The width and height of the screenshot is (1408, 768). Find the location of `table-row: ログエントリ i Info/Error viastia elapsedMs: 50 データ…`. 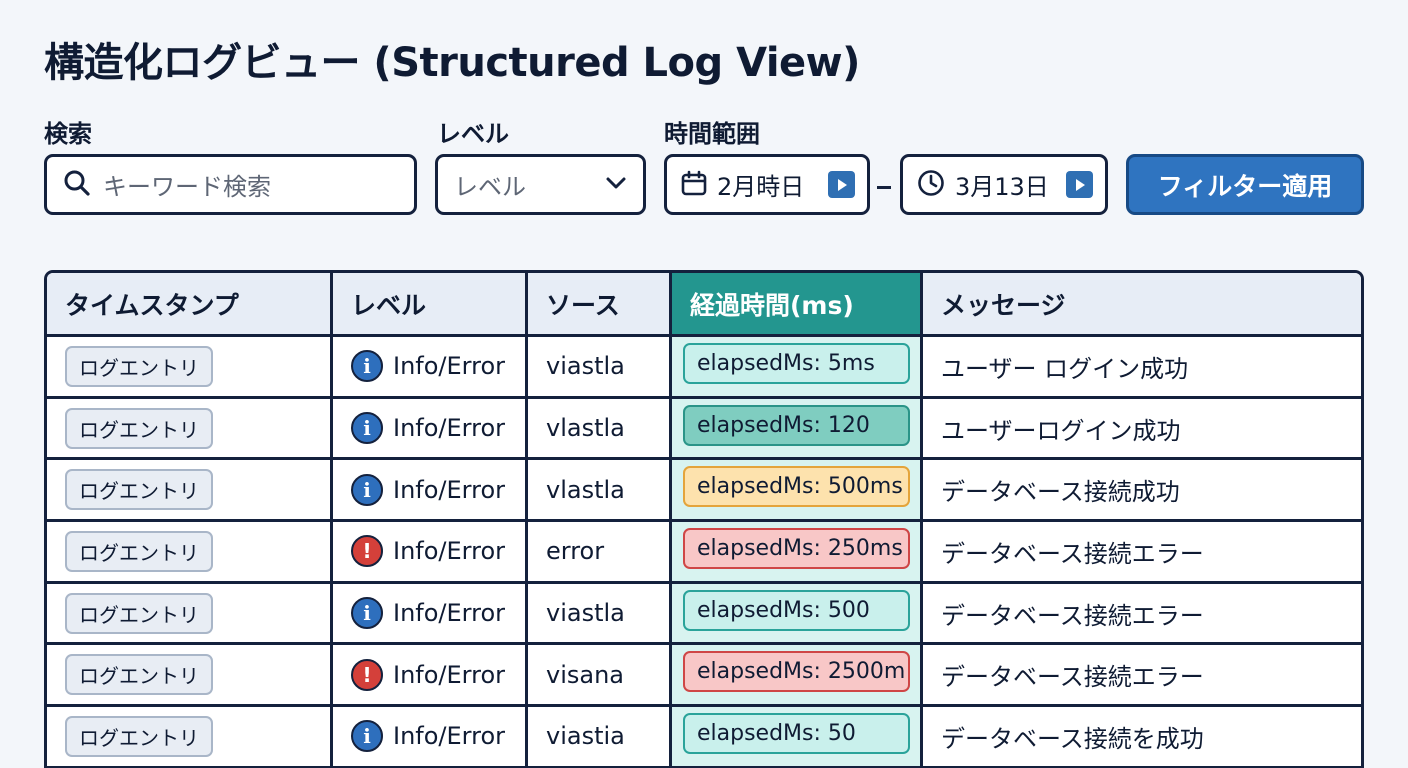

table-row: ログエントリ i Info/Error viastia elapsedMs: 50 データ… is located at coordinates (704, 737).